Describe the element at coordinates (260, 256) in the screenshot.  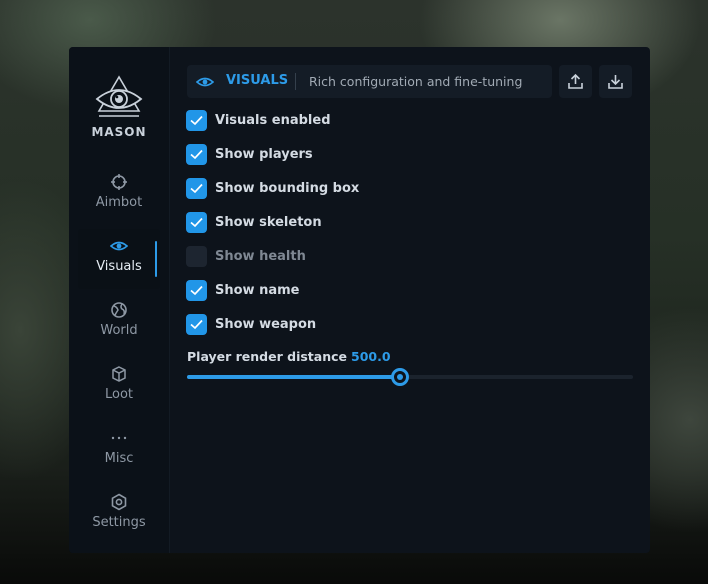
I see `option-label: Show health` at that location.